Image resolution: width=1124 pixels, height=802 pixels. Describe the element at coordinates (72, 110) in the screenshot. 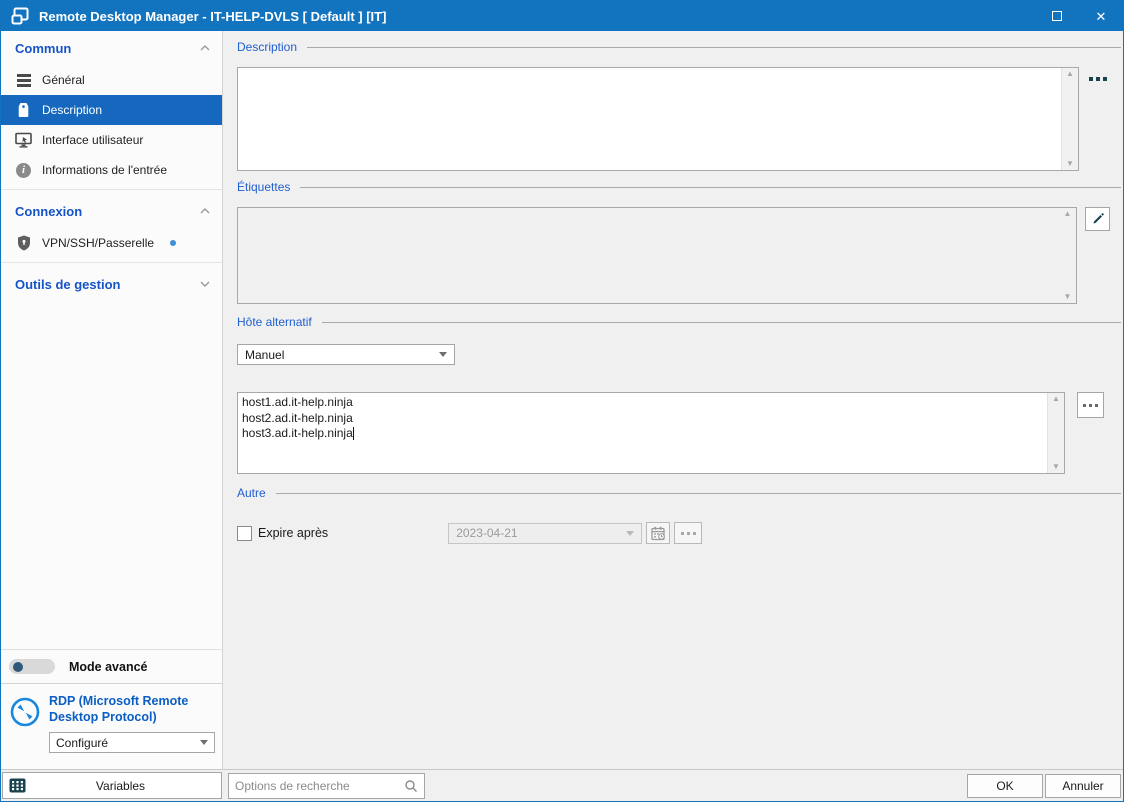

I see `sidebar-item-label: Description` at that location.